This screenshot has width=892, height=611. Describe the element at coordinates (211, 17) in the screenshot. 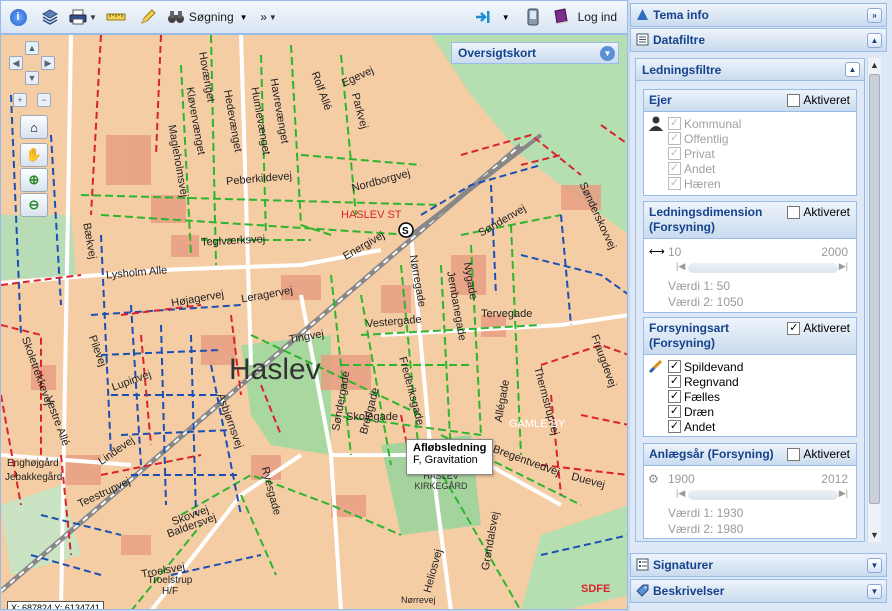

I see `search-button-label: Søgning` at that location.